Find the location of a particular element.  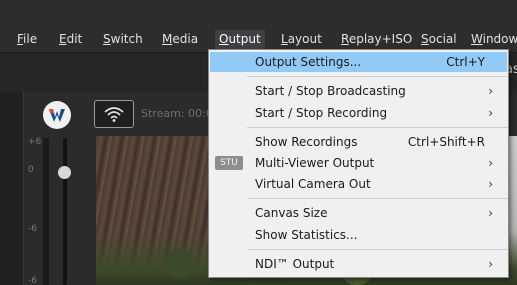

menu-social: Social is located at coordinates (439, 40).